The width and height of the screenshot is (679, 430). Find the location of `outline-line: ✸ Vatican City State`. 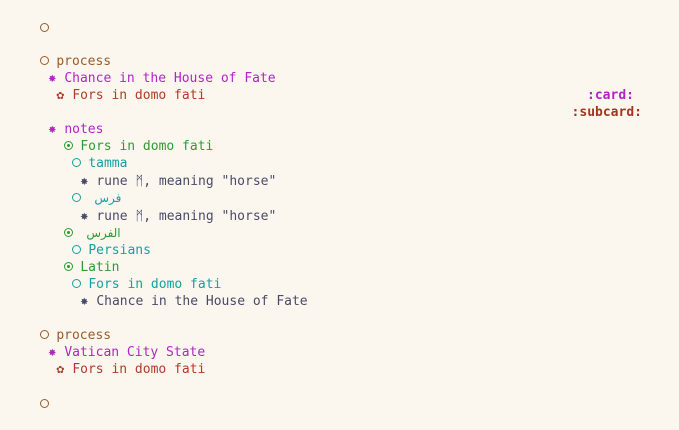

outline-line: ✸ Vatican City State is located at coordinates (348, 343).